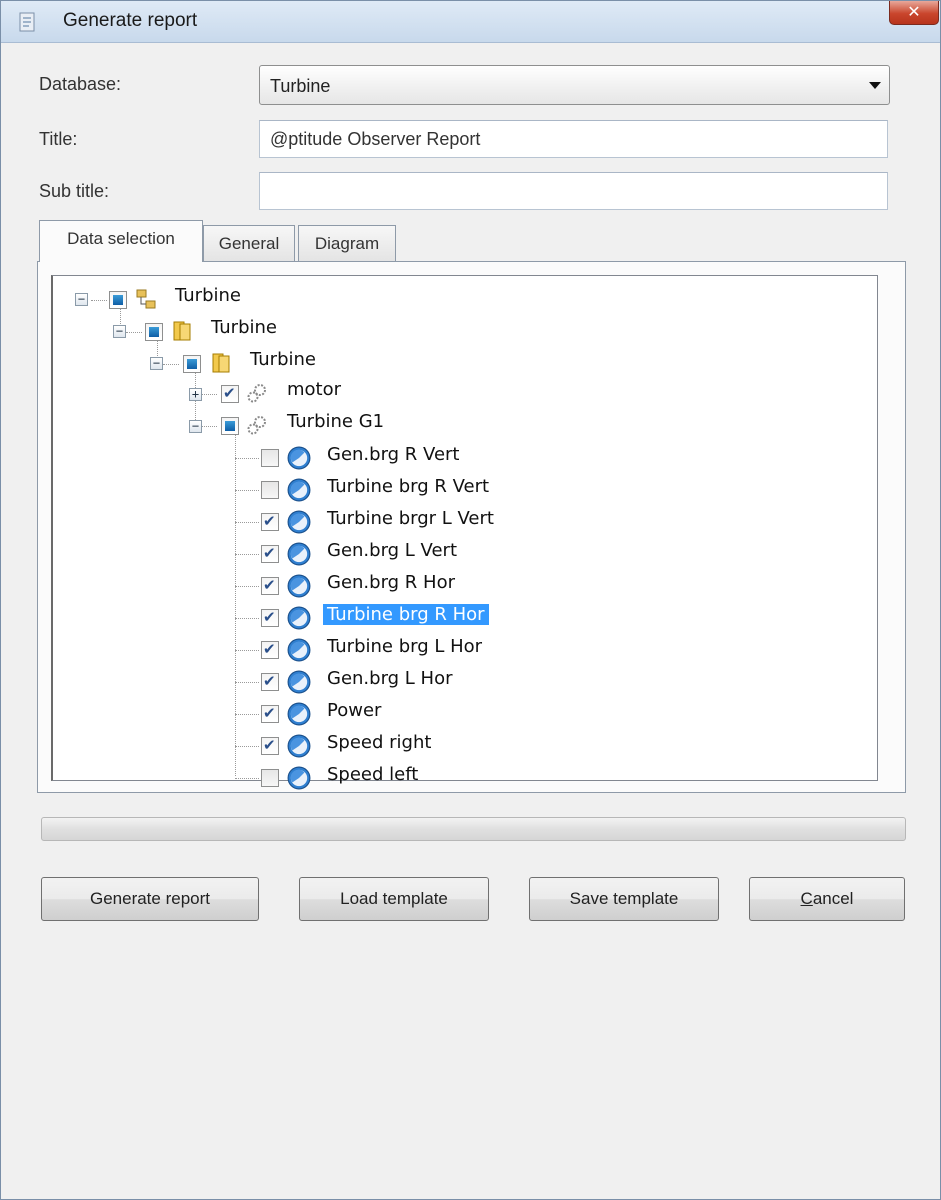  I want to click on button-label: Save template, so click(624, 898).